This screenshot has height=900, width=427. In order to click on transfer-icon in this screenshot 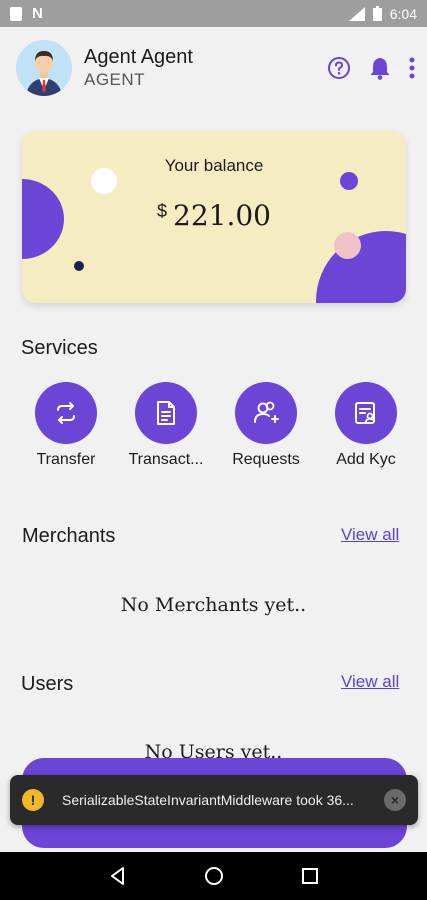, I will do `click(66, 413)`.